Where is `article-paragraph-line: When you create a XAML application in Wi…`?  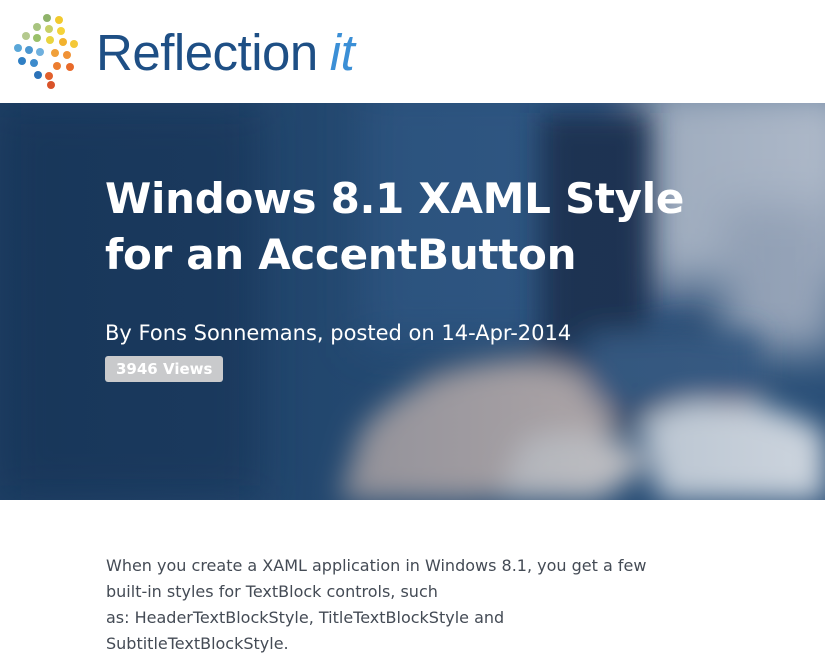 article-paragraph-line: When you create a XAML application in Wi… is located at coordinates (376, 565).